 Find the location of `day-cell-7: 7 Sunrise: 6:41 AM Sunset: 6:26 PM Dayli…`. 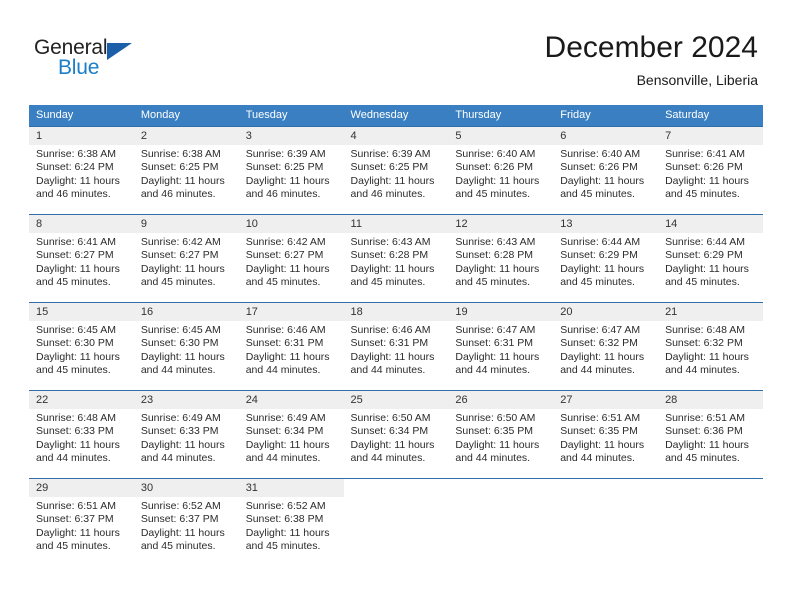

day-cell-7: 7 Sunrise: 6:41 AM Sunset: 6:26 PM Dayli… is located at coordinates (710, 170).